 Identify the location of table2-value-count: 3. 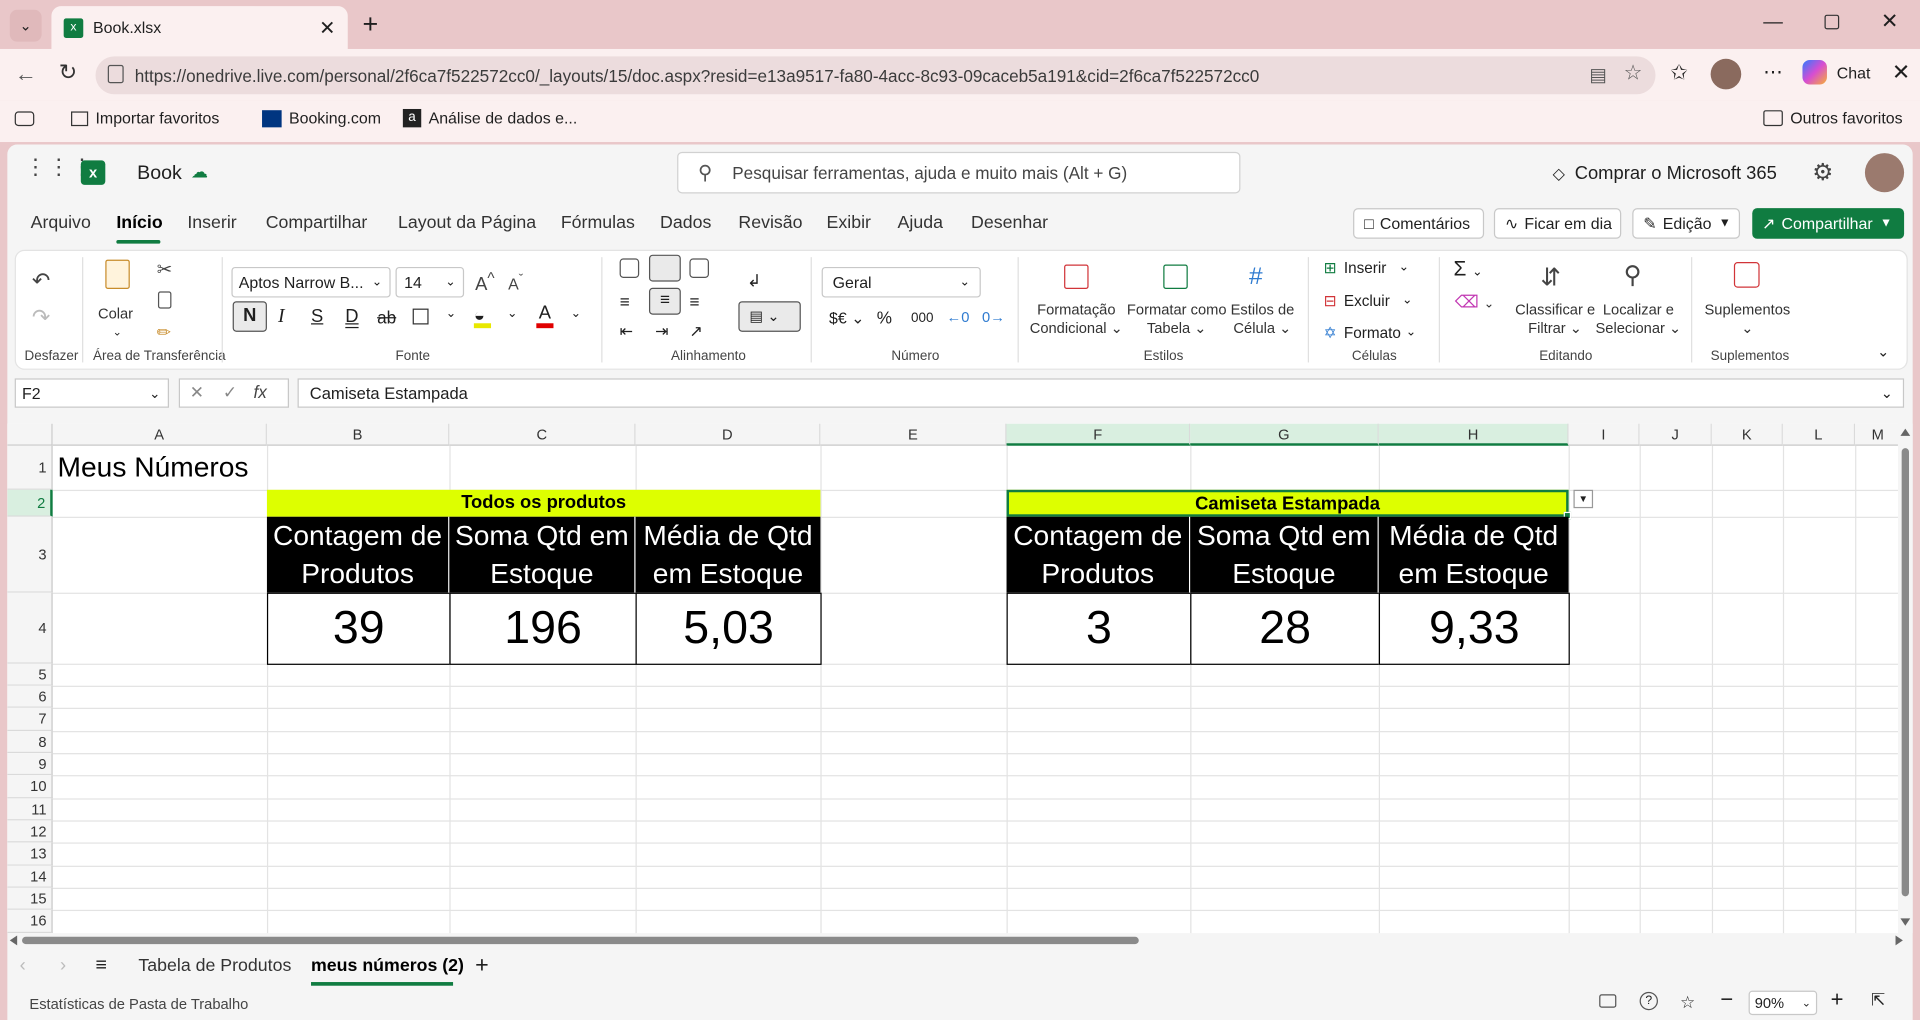
(1099, 628).